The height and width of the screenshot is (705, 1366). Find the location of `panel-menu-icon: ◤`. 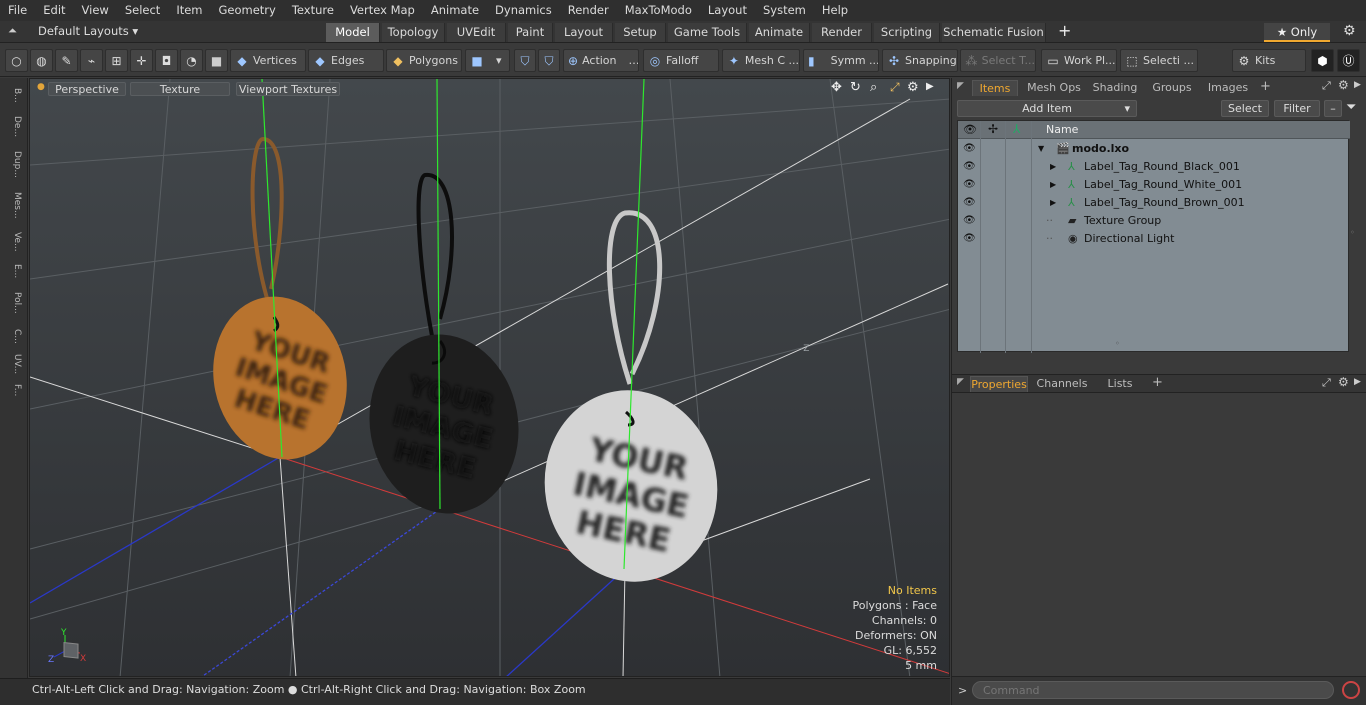

panel-menu-icon: ◤ is located at coordinates (960, 86).